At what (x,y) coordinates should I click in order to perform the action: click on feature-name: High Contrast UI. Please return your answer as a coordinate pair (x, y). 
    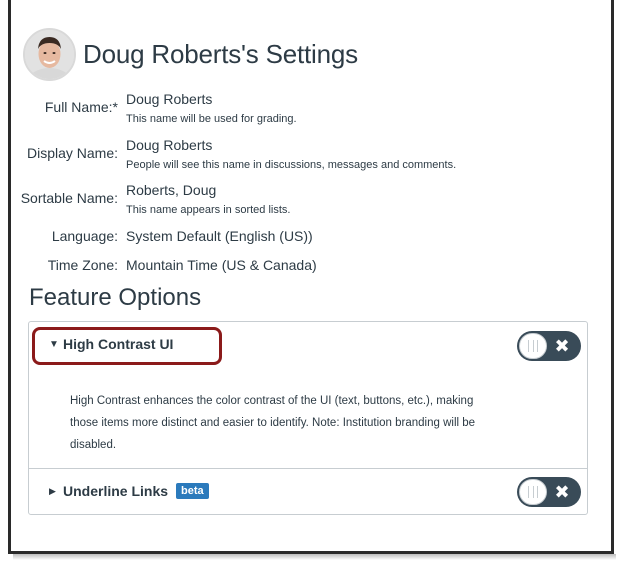
    Looking at the image, I should click on (118, 344).